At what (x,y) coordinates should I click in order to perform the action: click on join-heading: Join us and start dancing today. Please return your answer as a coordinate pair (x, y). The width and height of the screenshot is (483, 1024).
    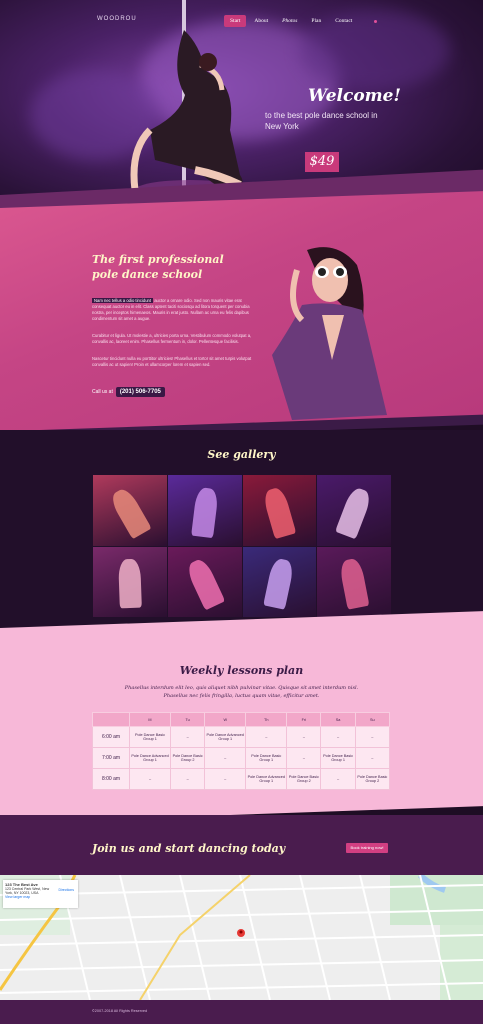
    Looking at the image, I should click on (189, 848).